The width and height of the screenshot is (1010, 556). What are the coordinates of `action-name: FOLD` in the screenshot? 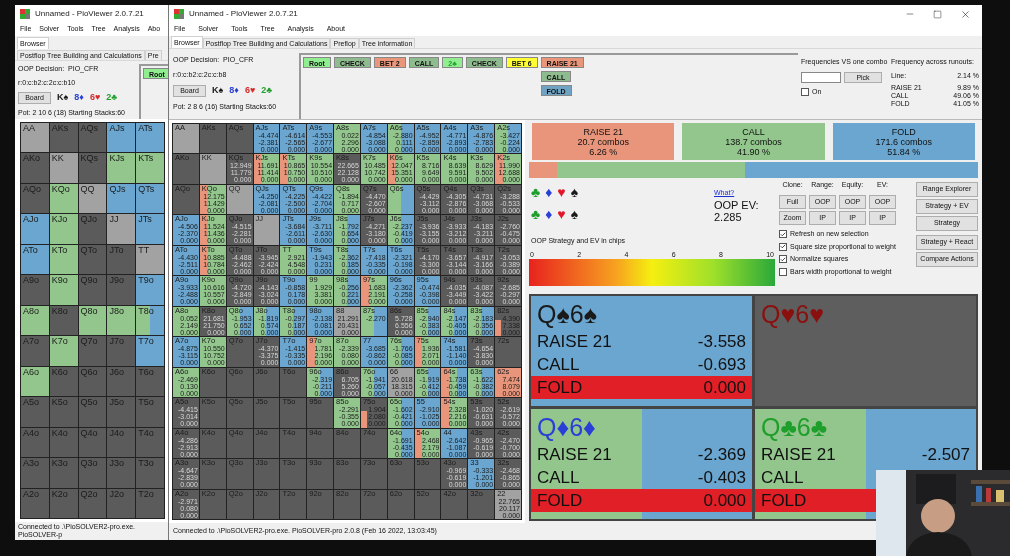 It's located at (903, 131).